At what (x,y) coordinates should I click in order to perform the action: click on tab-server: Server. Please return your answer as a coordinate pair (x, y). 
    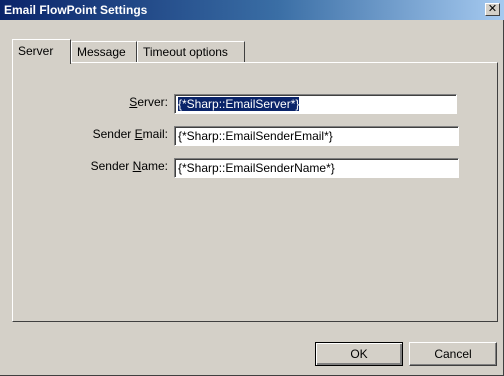
    Looking at the image, I should click on (41, 51).